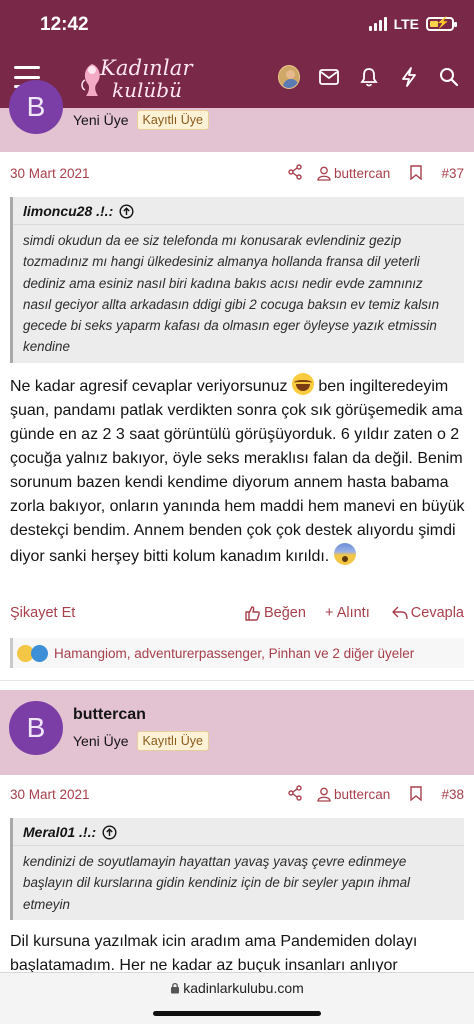 The image size is (474, 1024). Describe the element at coordinates (347, 613) in the screenshot. I see `quote-button: + Alıntı` at that location.